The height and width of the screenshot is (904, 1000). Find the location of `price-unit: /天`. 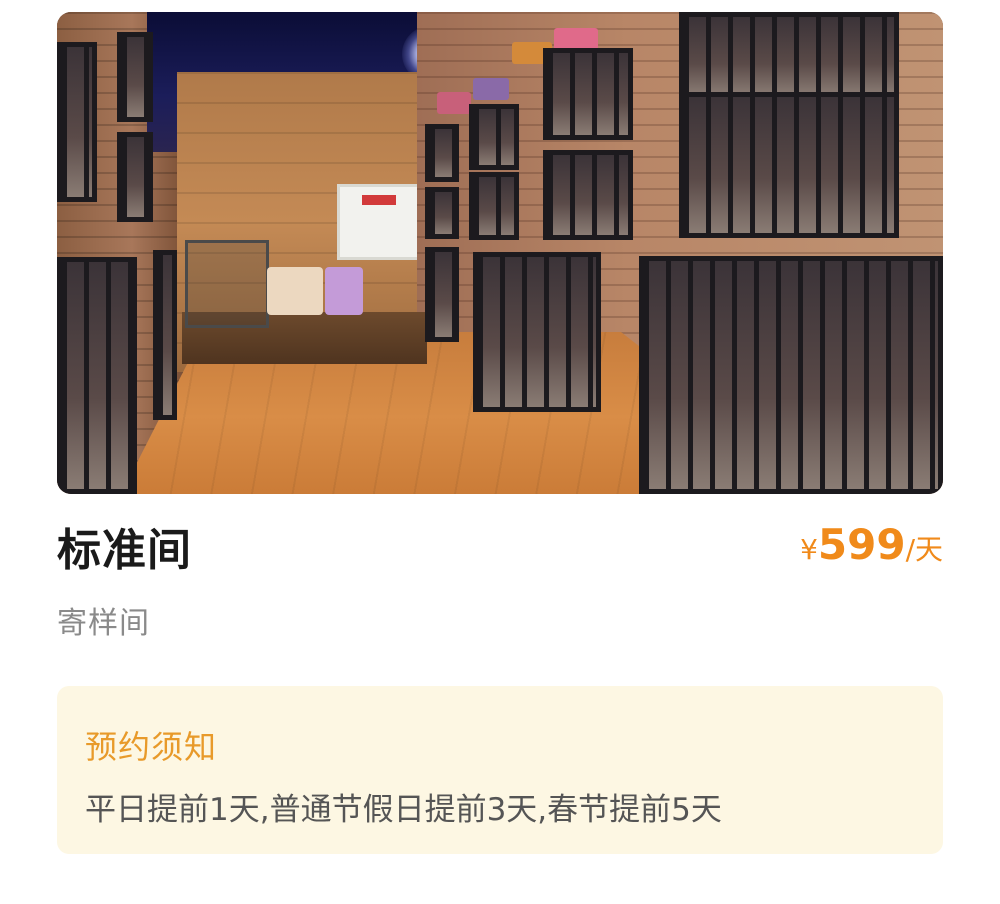

price-unit: /天 is located at coordinates (924, 549).